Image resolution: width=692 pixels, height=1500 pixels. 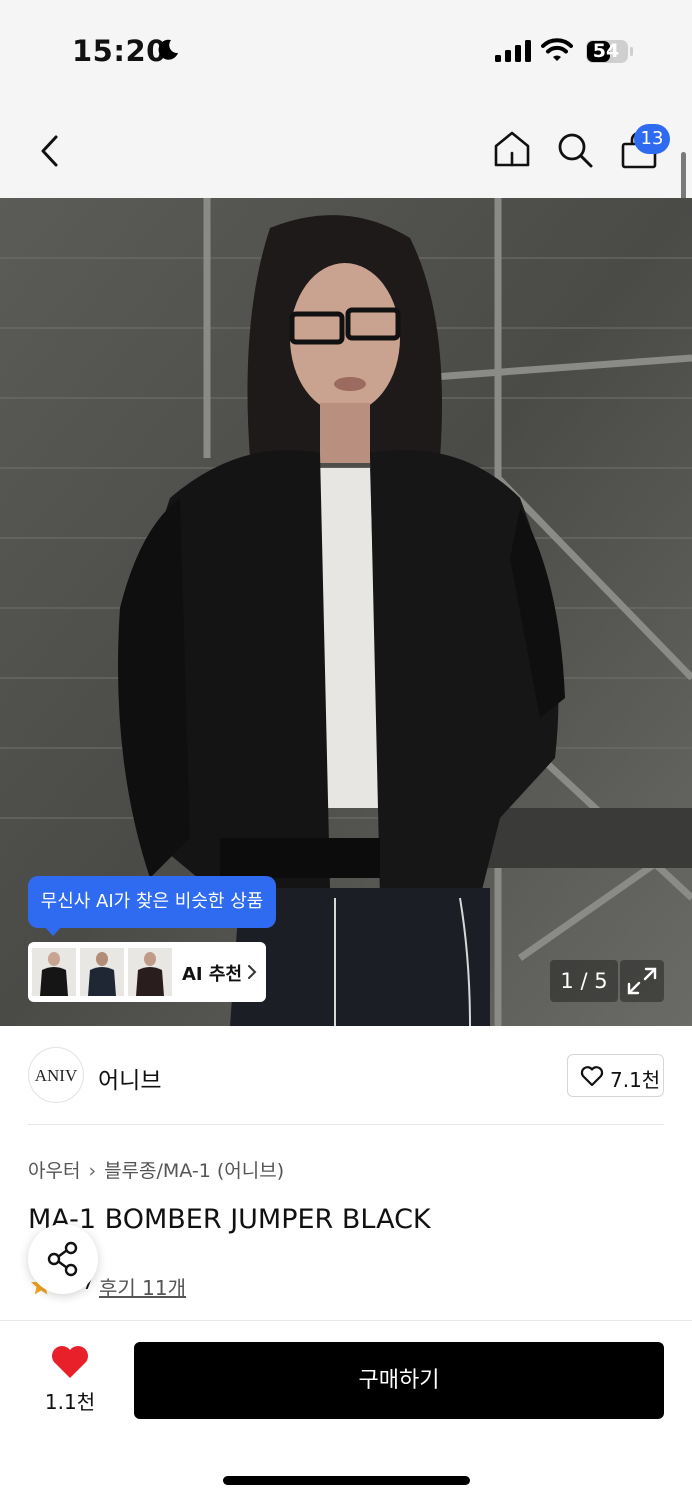 What do you see at coordinates (152, 902) in the screenshot?
I see `ai-similar-products-tooltip: 무신사 AI가 찾은 비슷한 상품` at bounding box center [152, 902].